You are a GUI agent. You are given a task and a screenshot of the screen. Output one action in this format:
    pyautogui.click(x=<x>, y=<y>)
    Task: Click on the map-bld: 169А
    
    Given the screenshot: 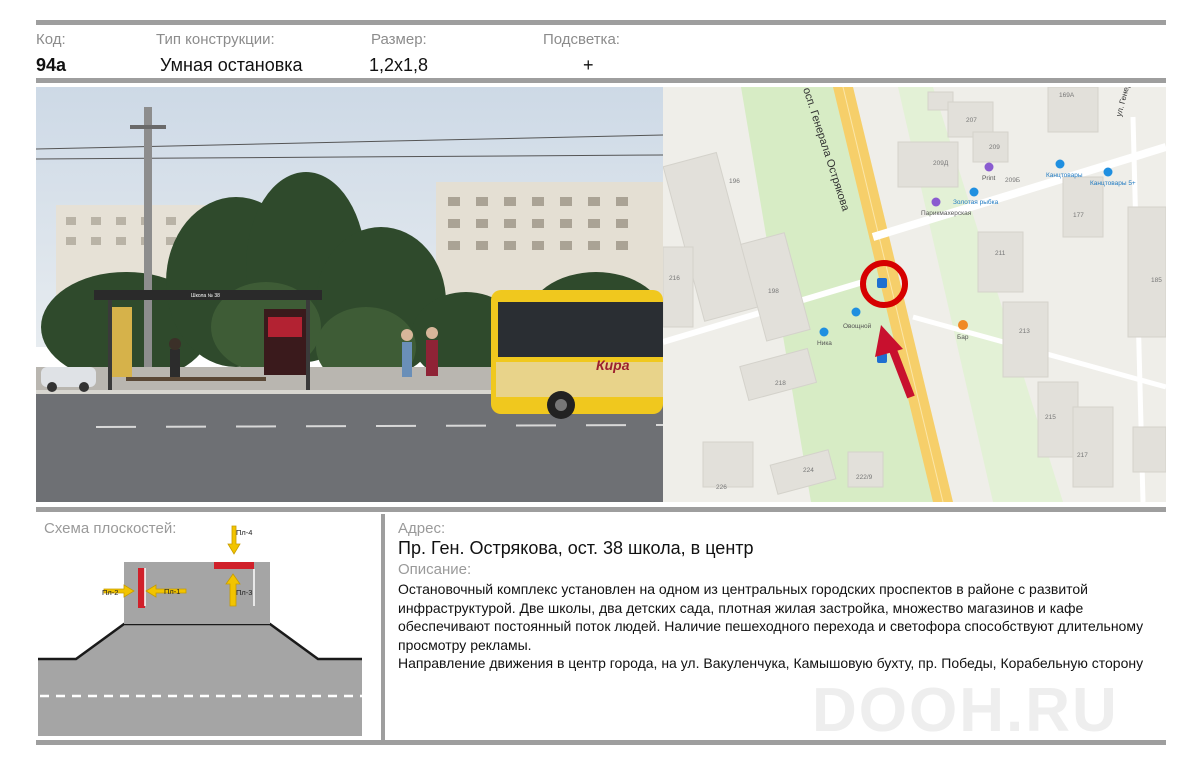 What is the action you would take?
    pyautogui.click(x=1067, y=95)
    